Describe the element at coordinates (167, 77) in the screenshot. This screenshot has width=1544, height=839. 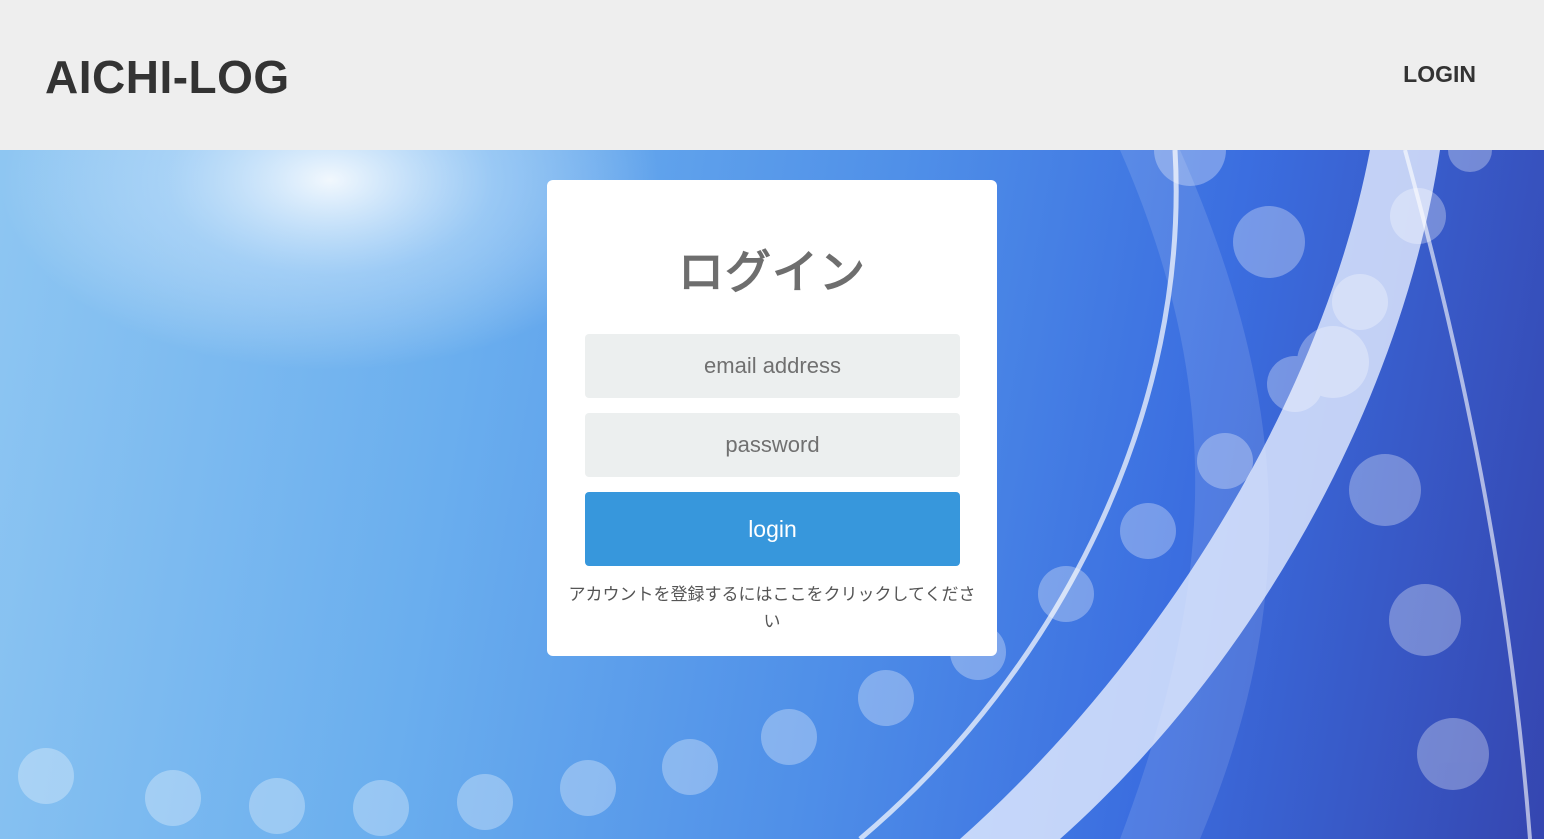
I see `brand-logo: AICHI-LOG` at that location.